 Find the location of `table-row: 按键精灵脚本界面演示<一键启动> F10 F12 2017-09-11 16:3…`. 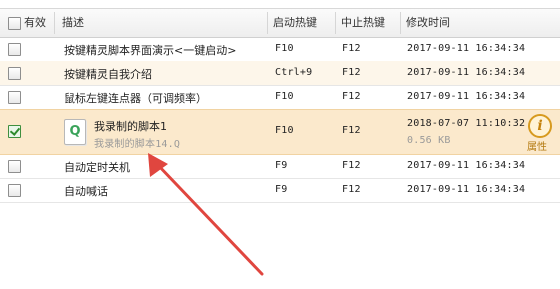

table-row: 按键精灵脚本界面演示<一键启动> F10 F12 2017-09-11 16:3… is located at coordinates (280, 49).